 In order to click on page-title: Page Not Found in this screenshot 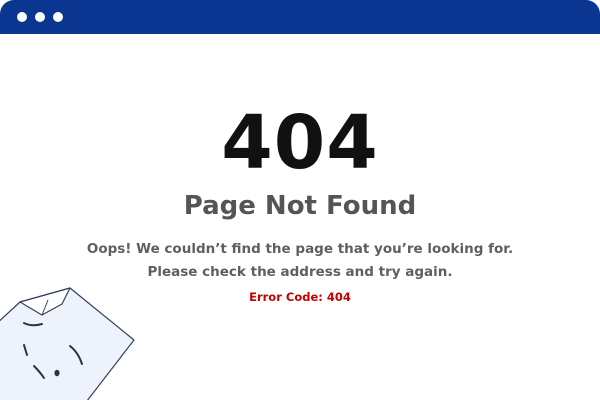, I will do `click(300, 206)`.